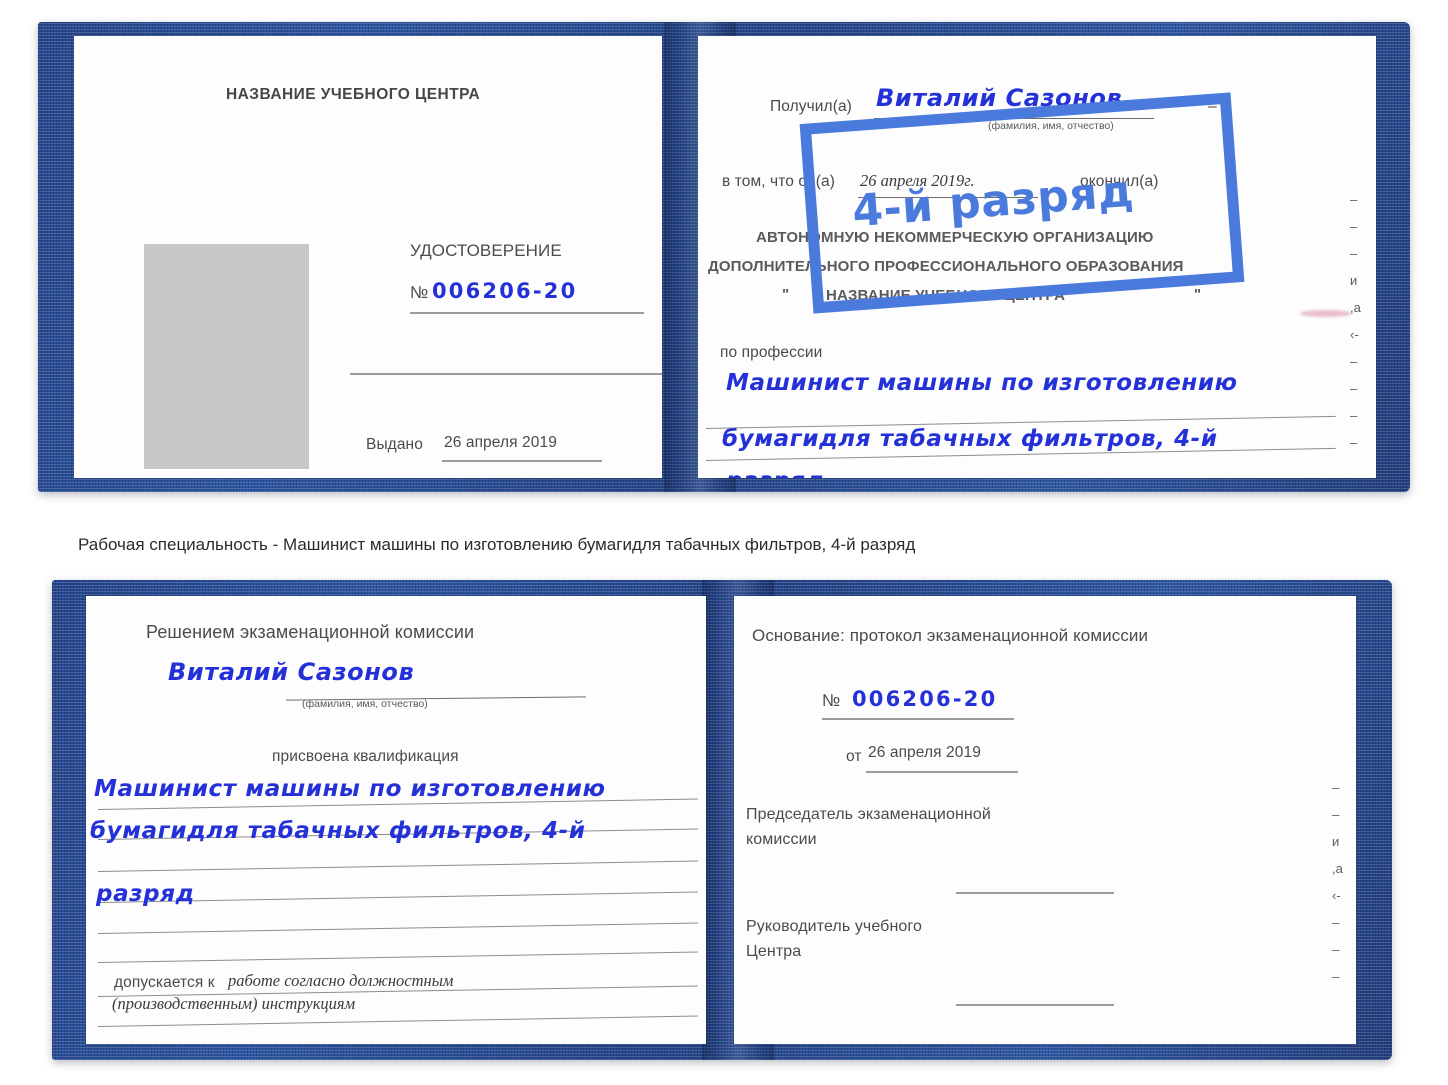 This screenshot has height=1085, width=1448. Describe the element at coordinates (1198, 294) in the screenshot. I see `org-quote-close: "` at that location.